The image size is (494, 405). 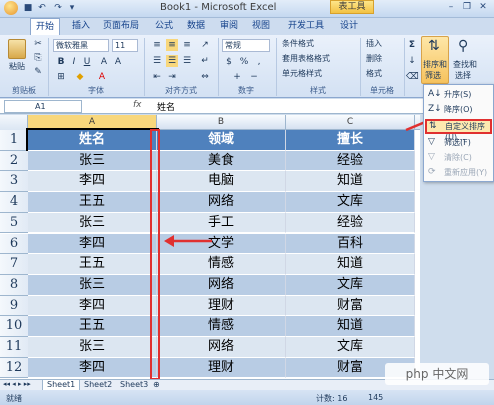 I want to click on row-header: 5, so click(x=14, y=223).